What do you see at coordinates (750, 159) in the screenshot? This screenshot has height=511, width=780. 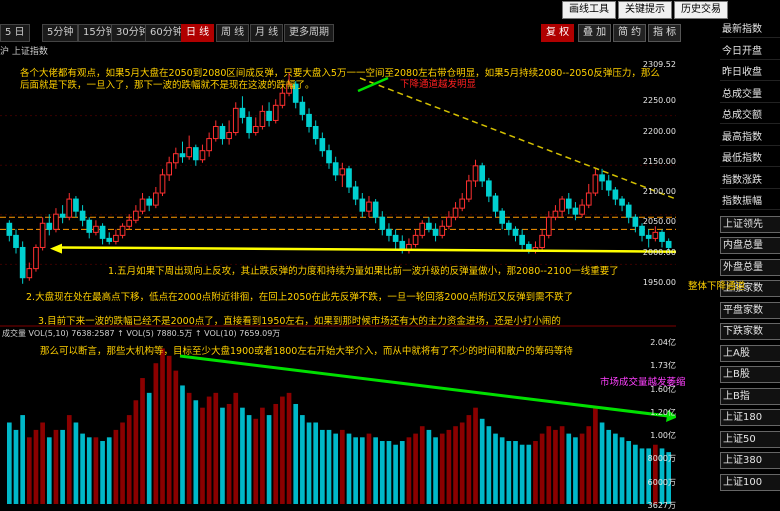 I see `side-menu-item: 最低指数` at bounding box center [750, 159].